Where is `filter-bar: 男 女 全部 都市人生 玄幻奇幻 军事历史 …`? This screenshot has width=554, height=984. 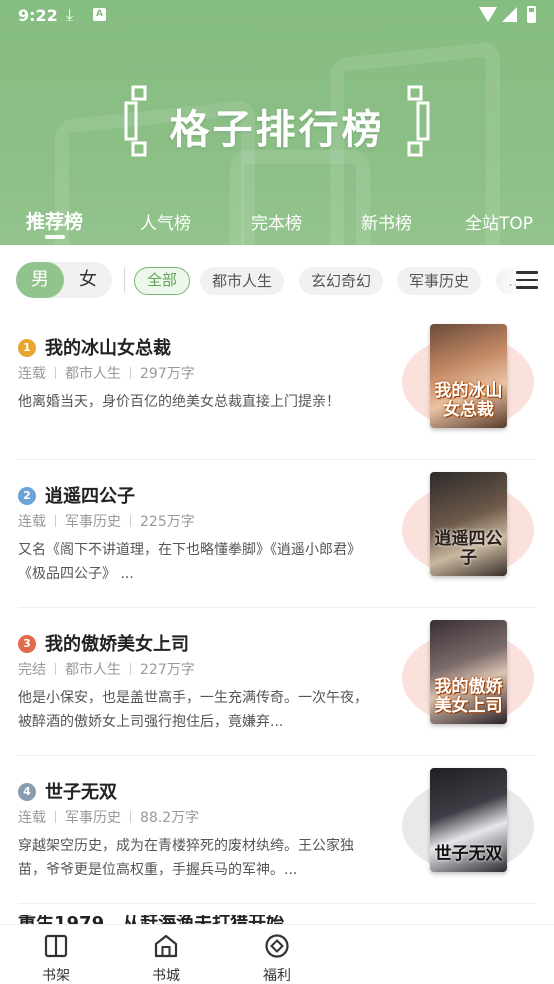
filter-bar: 男 女 全部 都市人生 玄幻奇幻 军事历史 … is located at coordinates (277, 280).